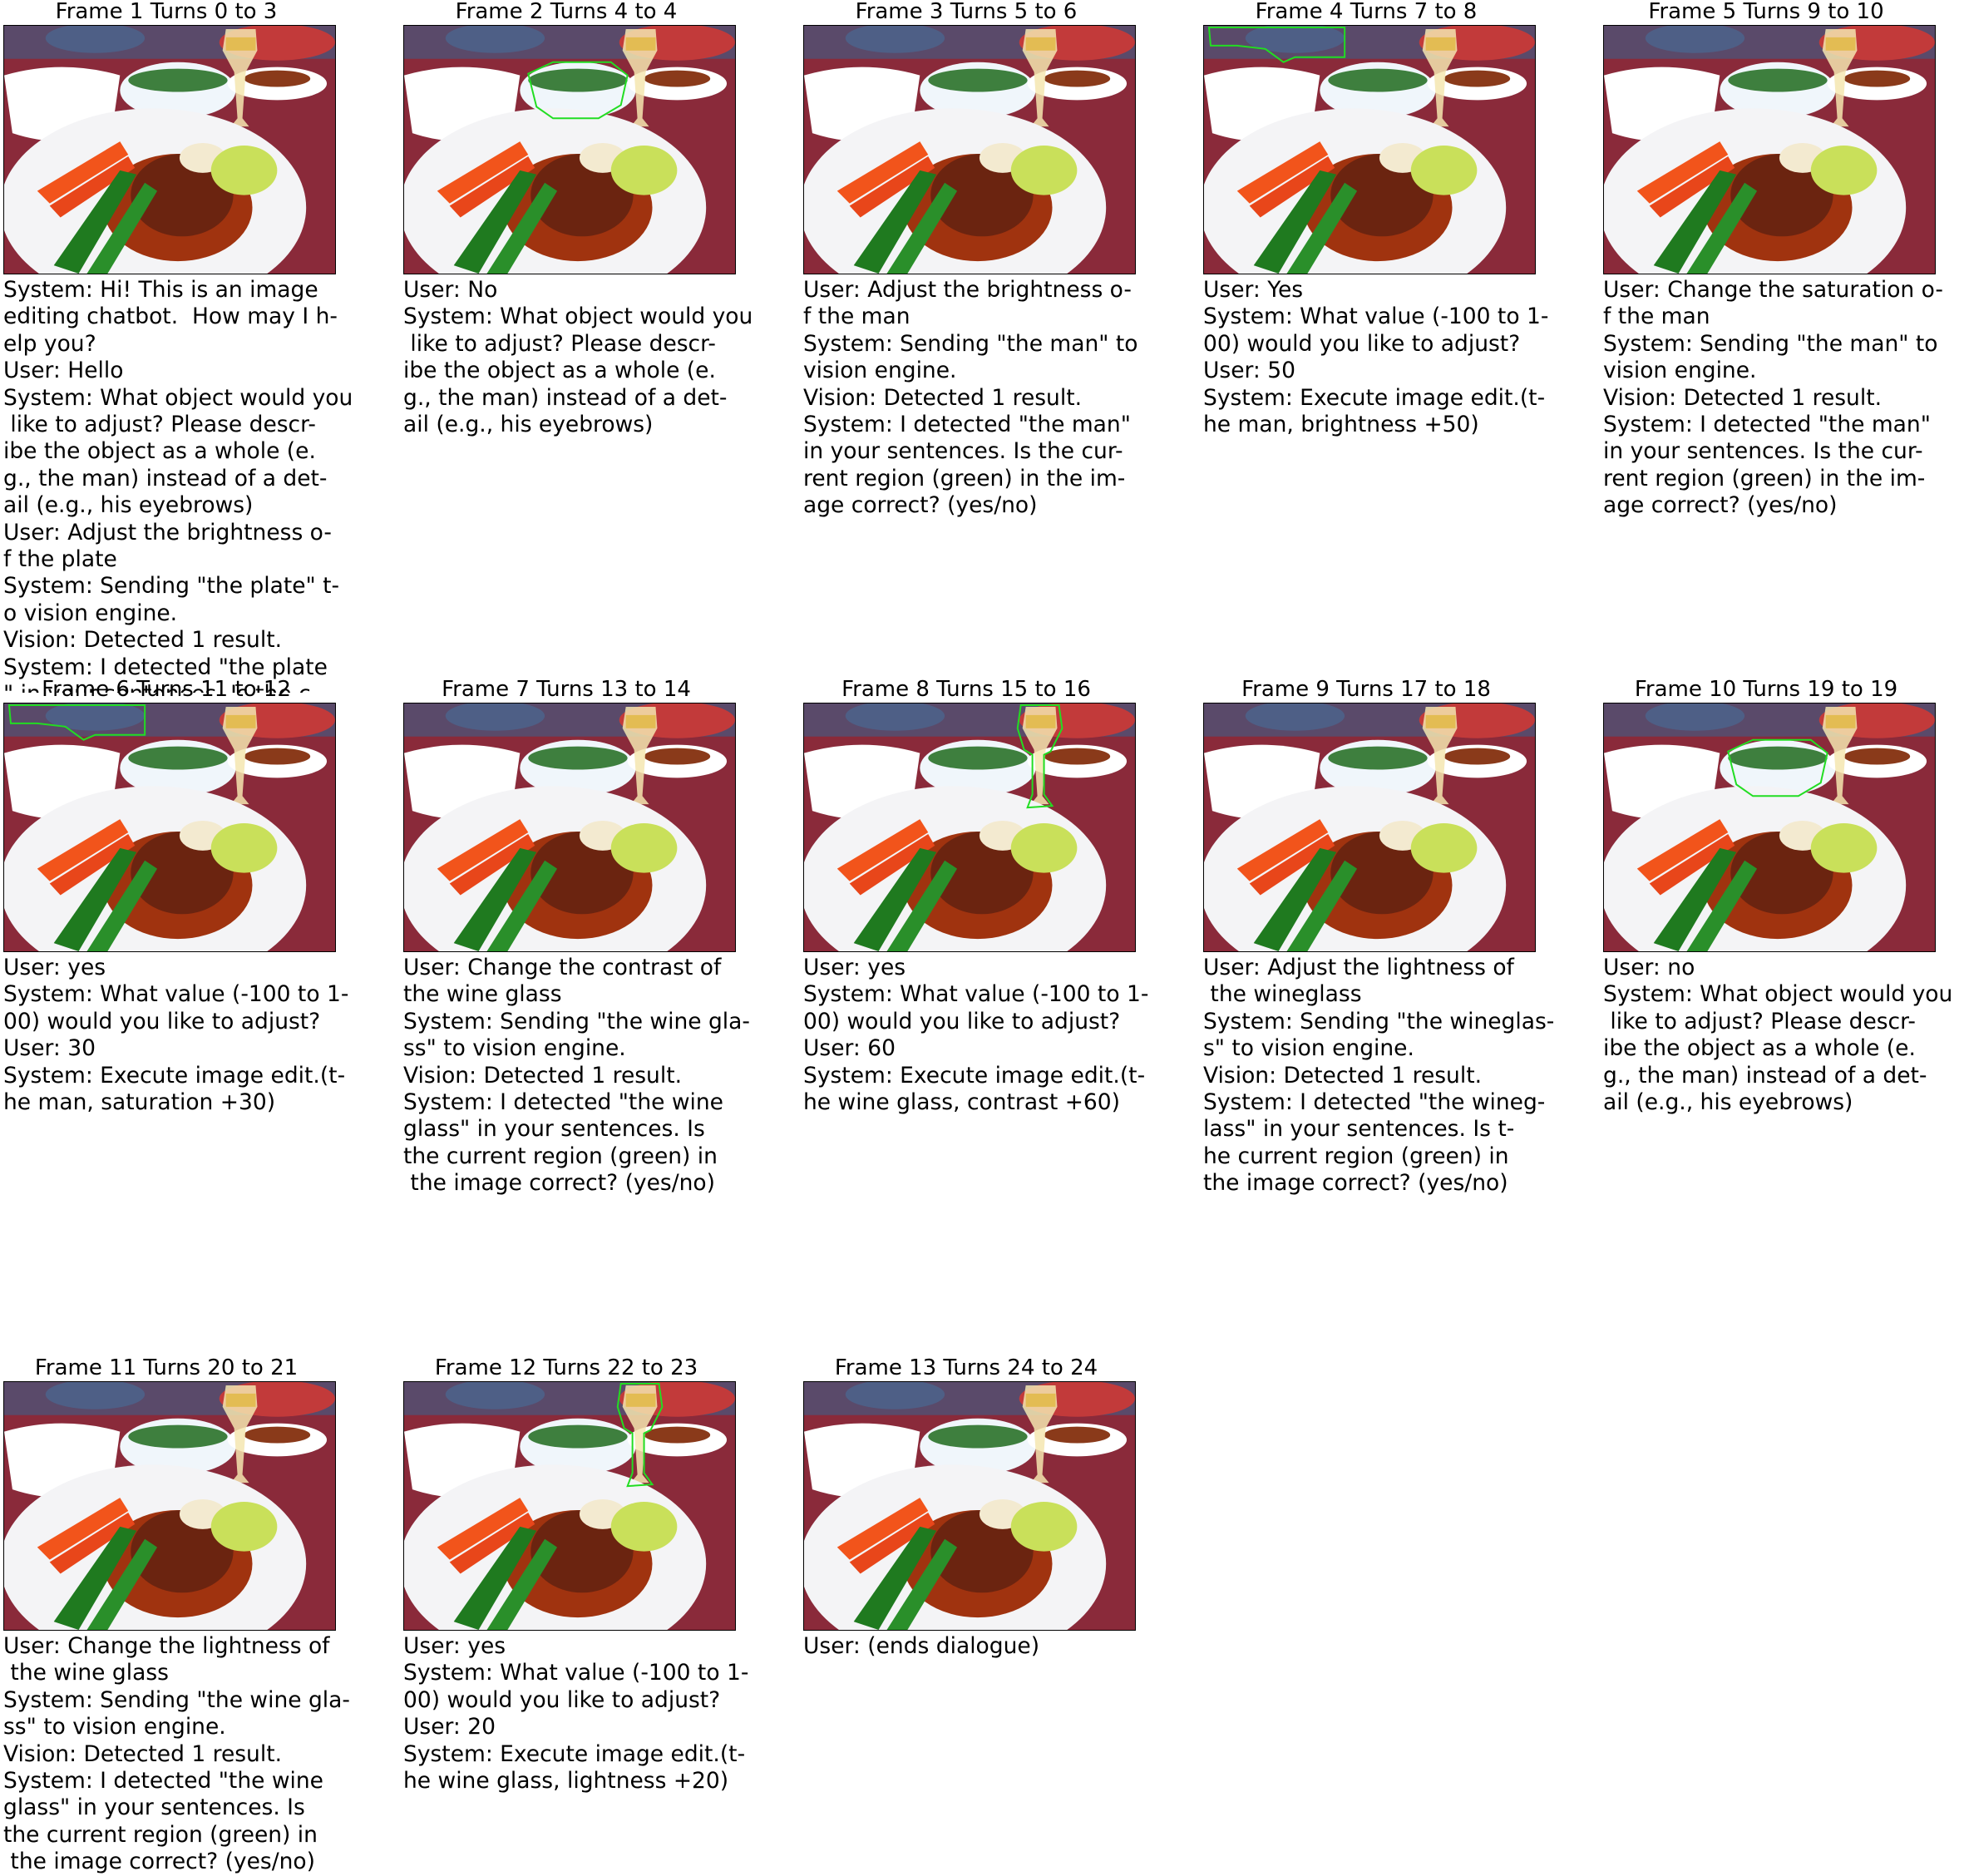 Image resolution: width=1969 pixels, height=1876 pixels. I want to click on frame-title: Frame 7 Turns 13 to 14, so click(566, 690).